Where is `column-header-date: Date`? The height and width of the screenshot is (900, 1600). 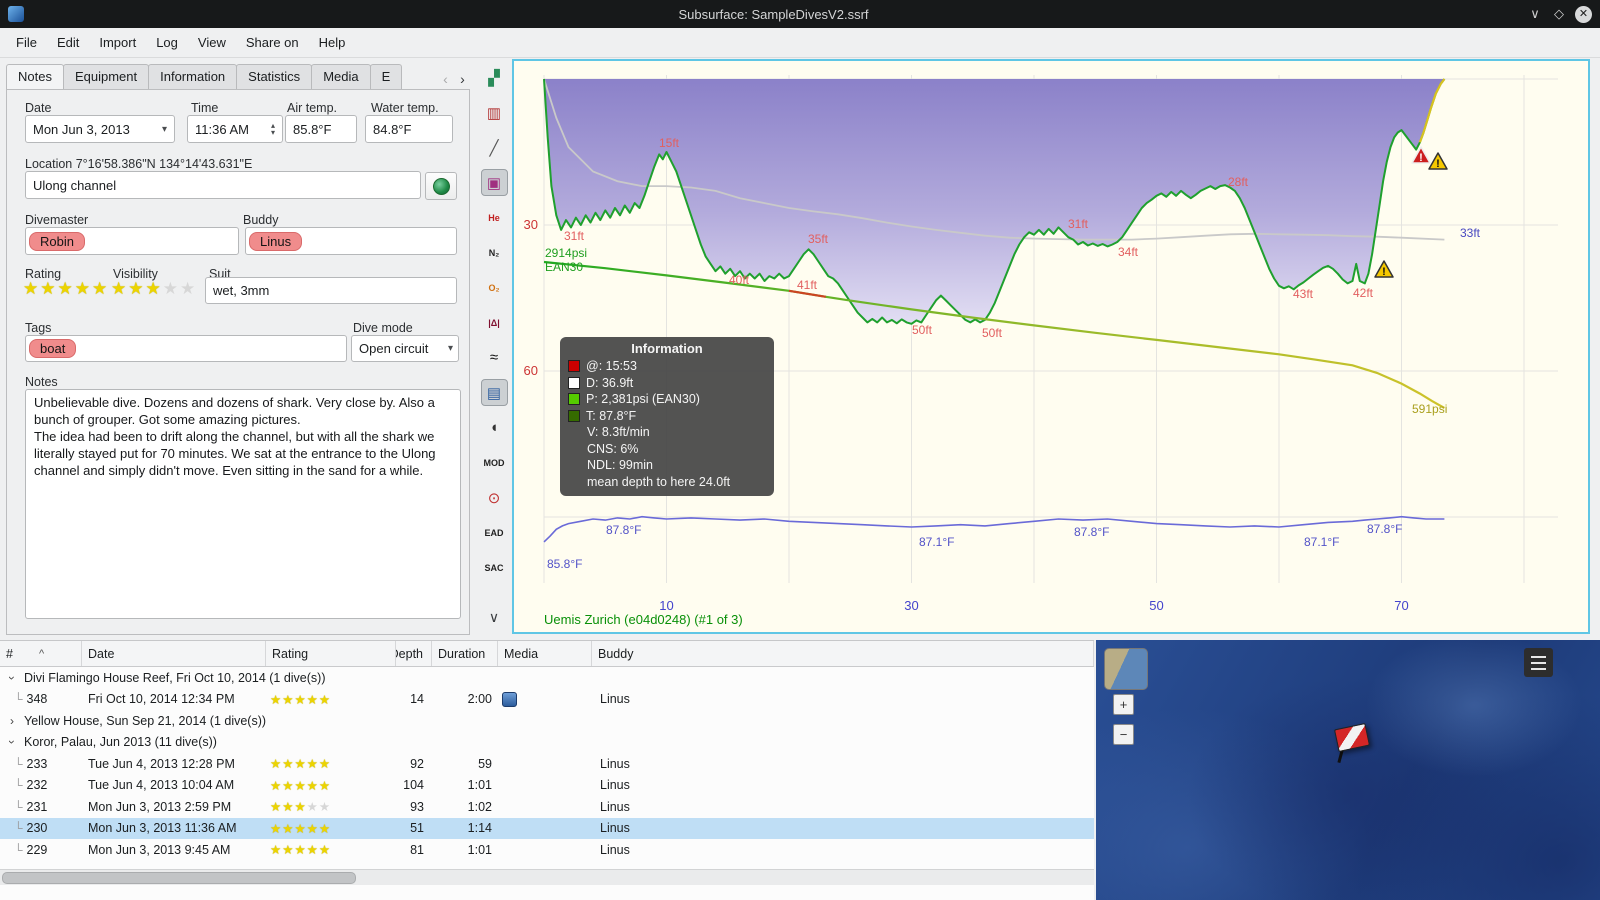
column-header-date: Date is located at coordinates (174, 653).